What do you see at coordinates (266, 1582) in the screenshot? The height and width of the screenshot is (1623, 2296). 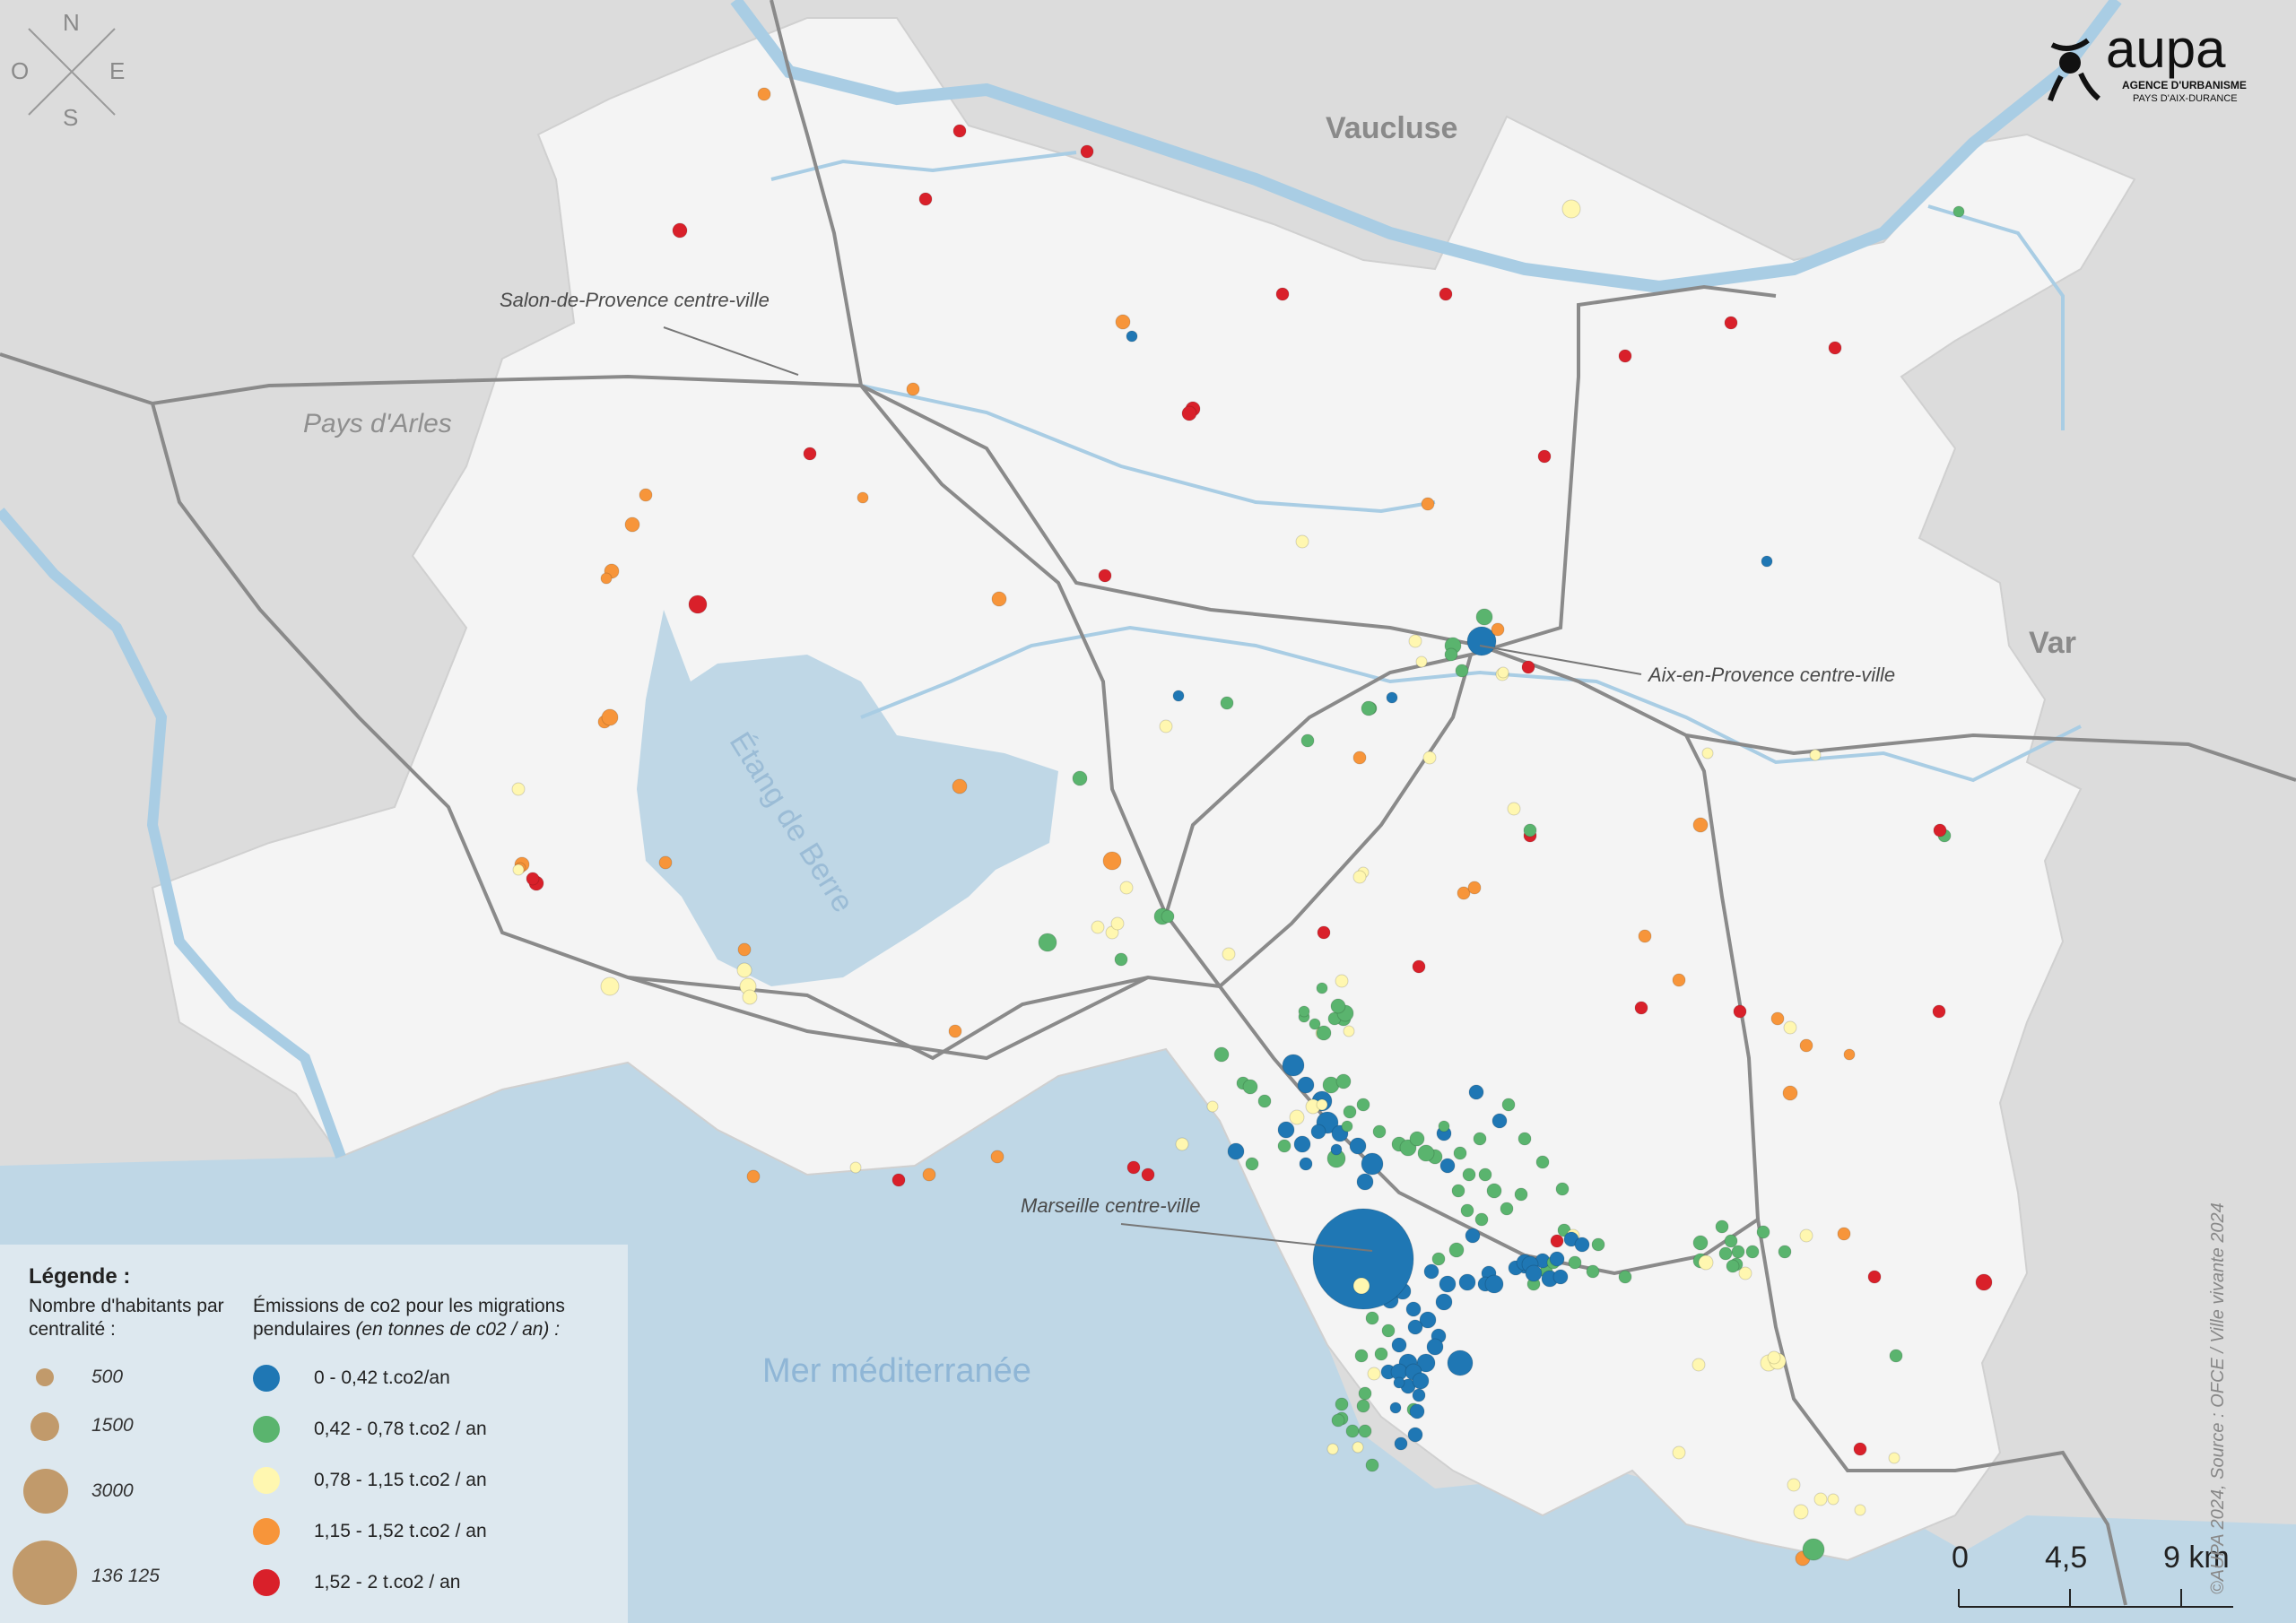 I see `legend-class-4-swatch` at bounding box center [266, 1582].